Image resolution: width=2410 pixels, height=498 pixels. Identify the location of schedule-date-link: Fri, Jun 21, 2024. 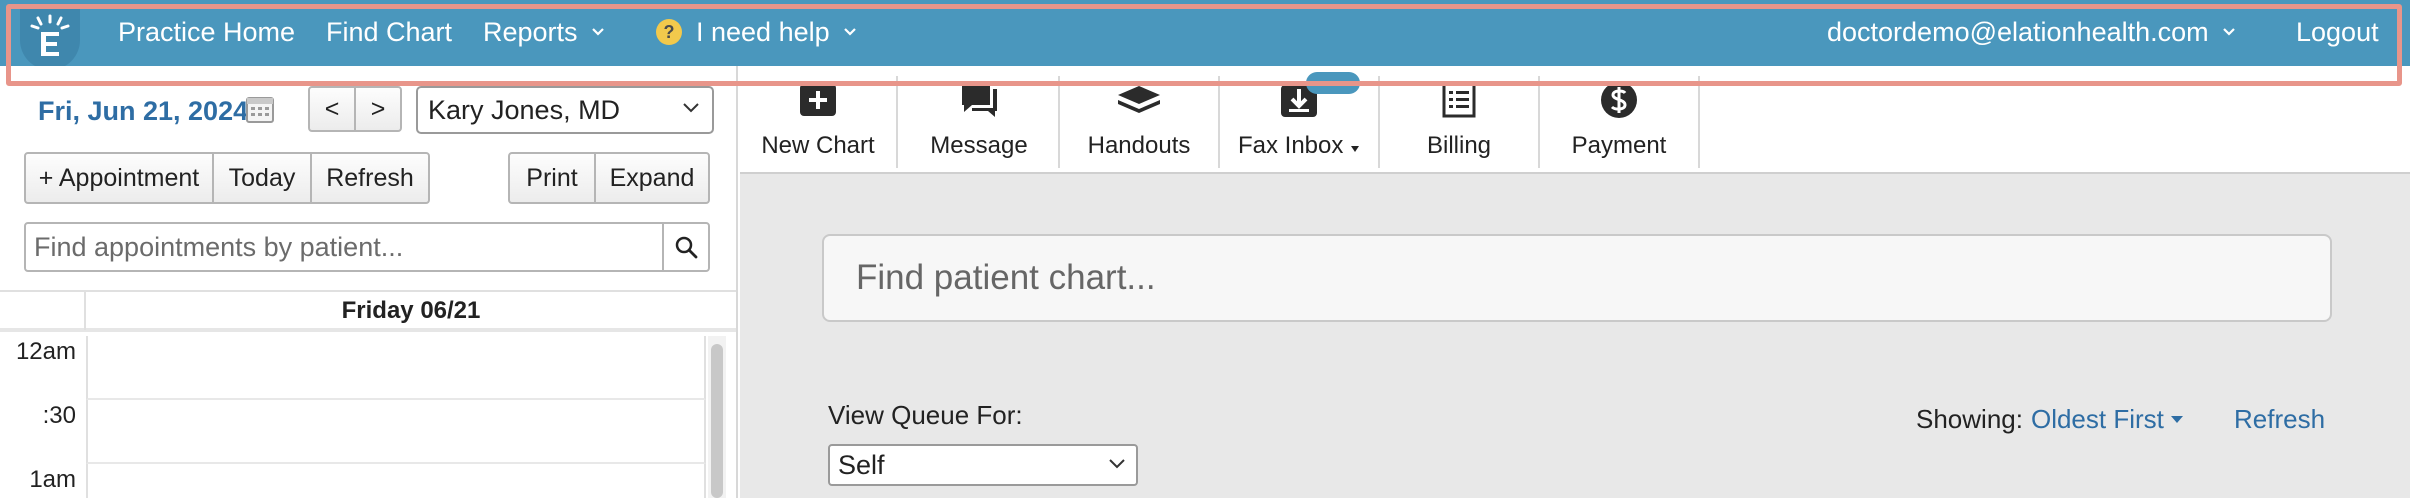
(143, 111).